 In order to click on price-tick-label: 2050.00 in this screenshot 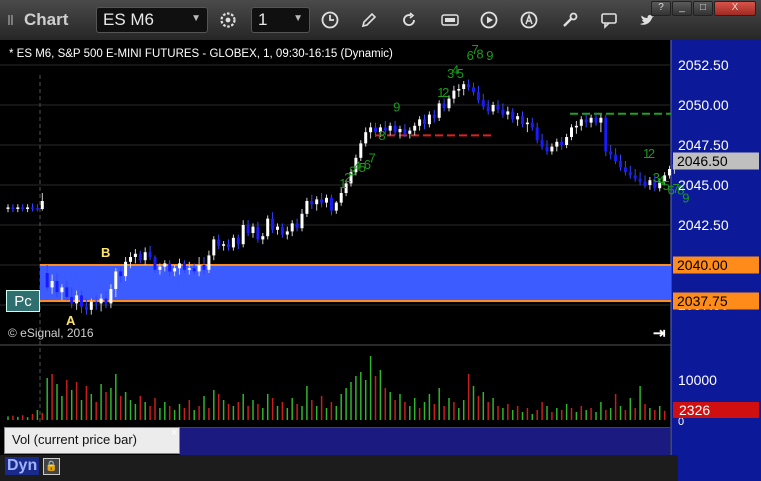, I will do `click(703, 105)`.